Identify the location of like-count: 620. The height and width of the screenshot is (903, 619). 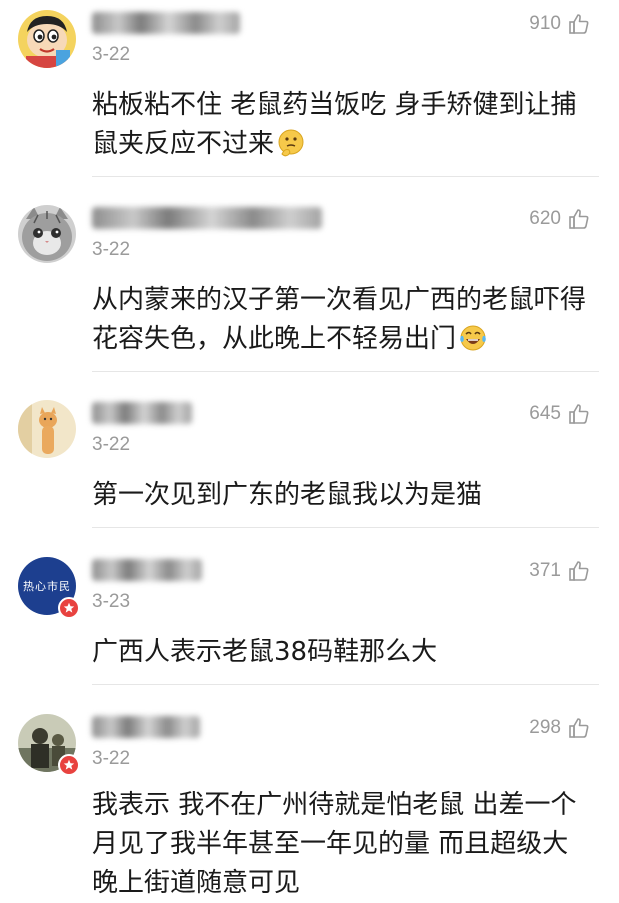
(545, 218).